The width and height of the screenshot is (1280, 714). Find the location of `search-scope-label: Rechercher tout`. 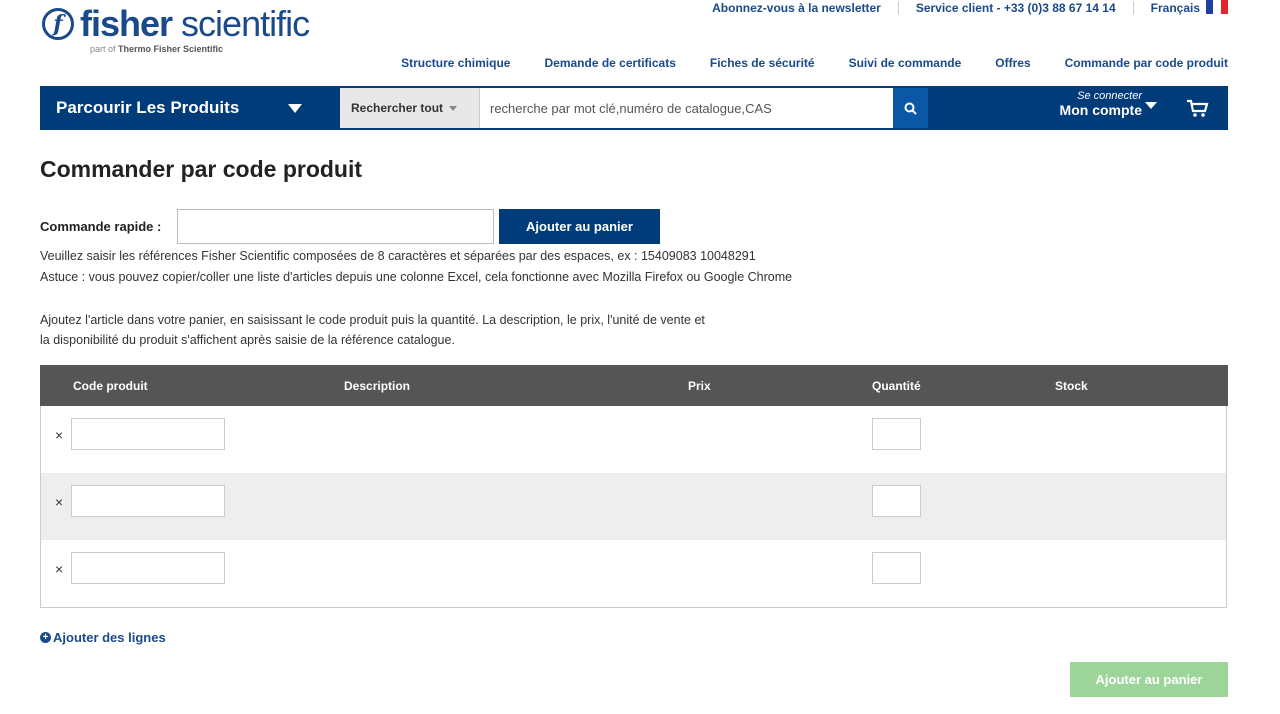

search-scope-label: Rechercher tout is located at coordinates (397, 108).